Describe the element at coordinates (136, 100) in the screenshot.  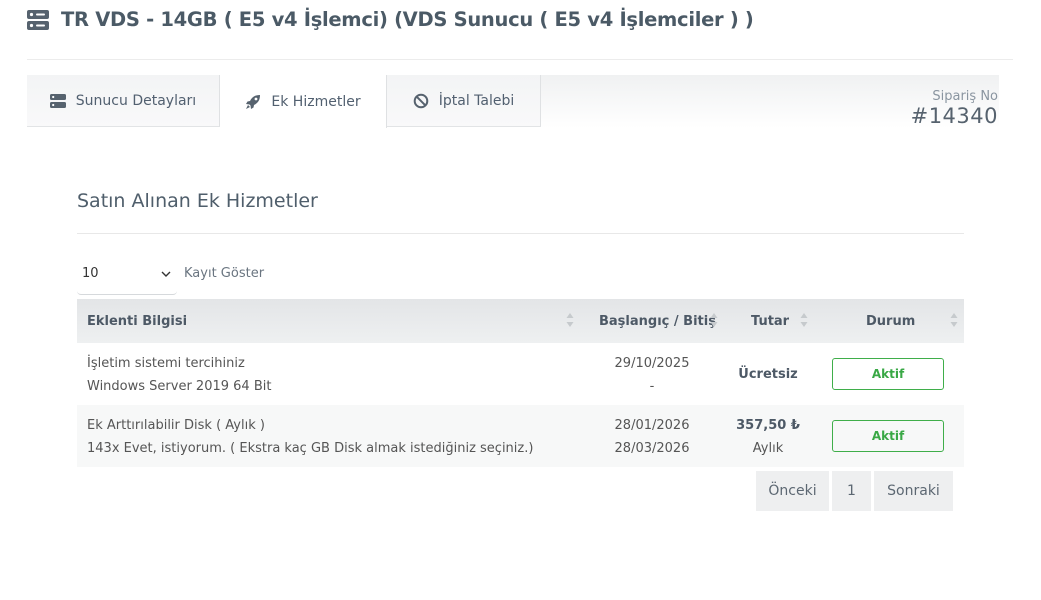
I see `tab-label: Sunucu Detayları` at that location.